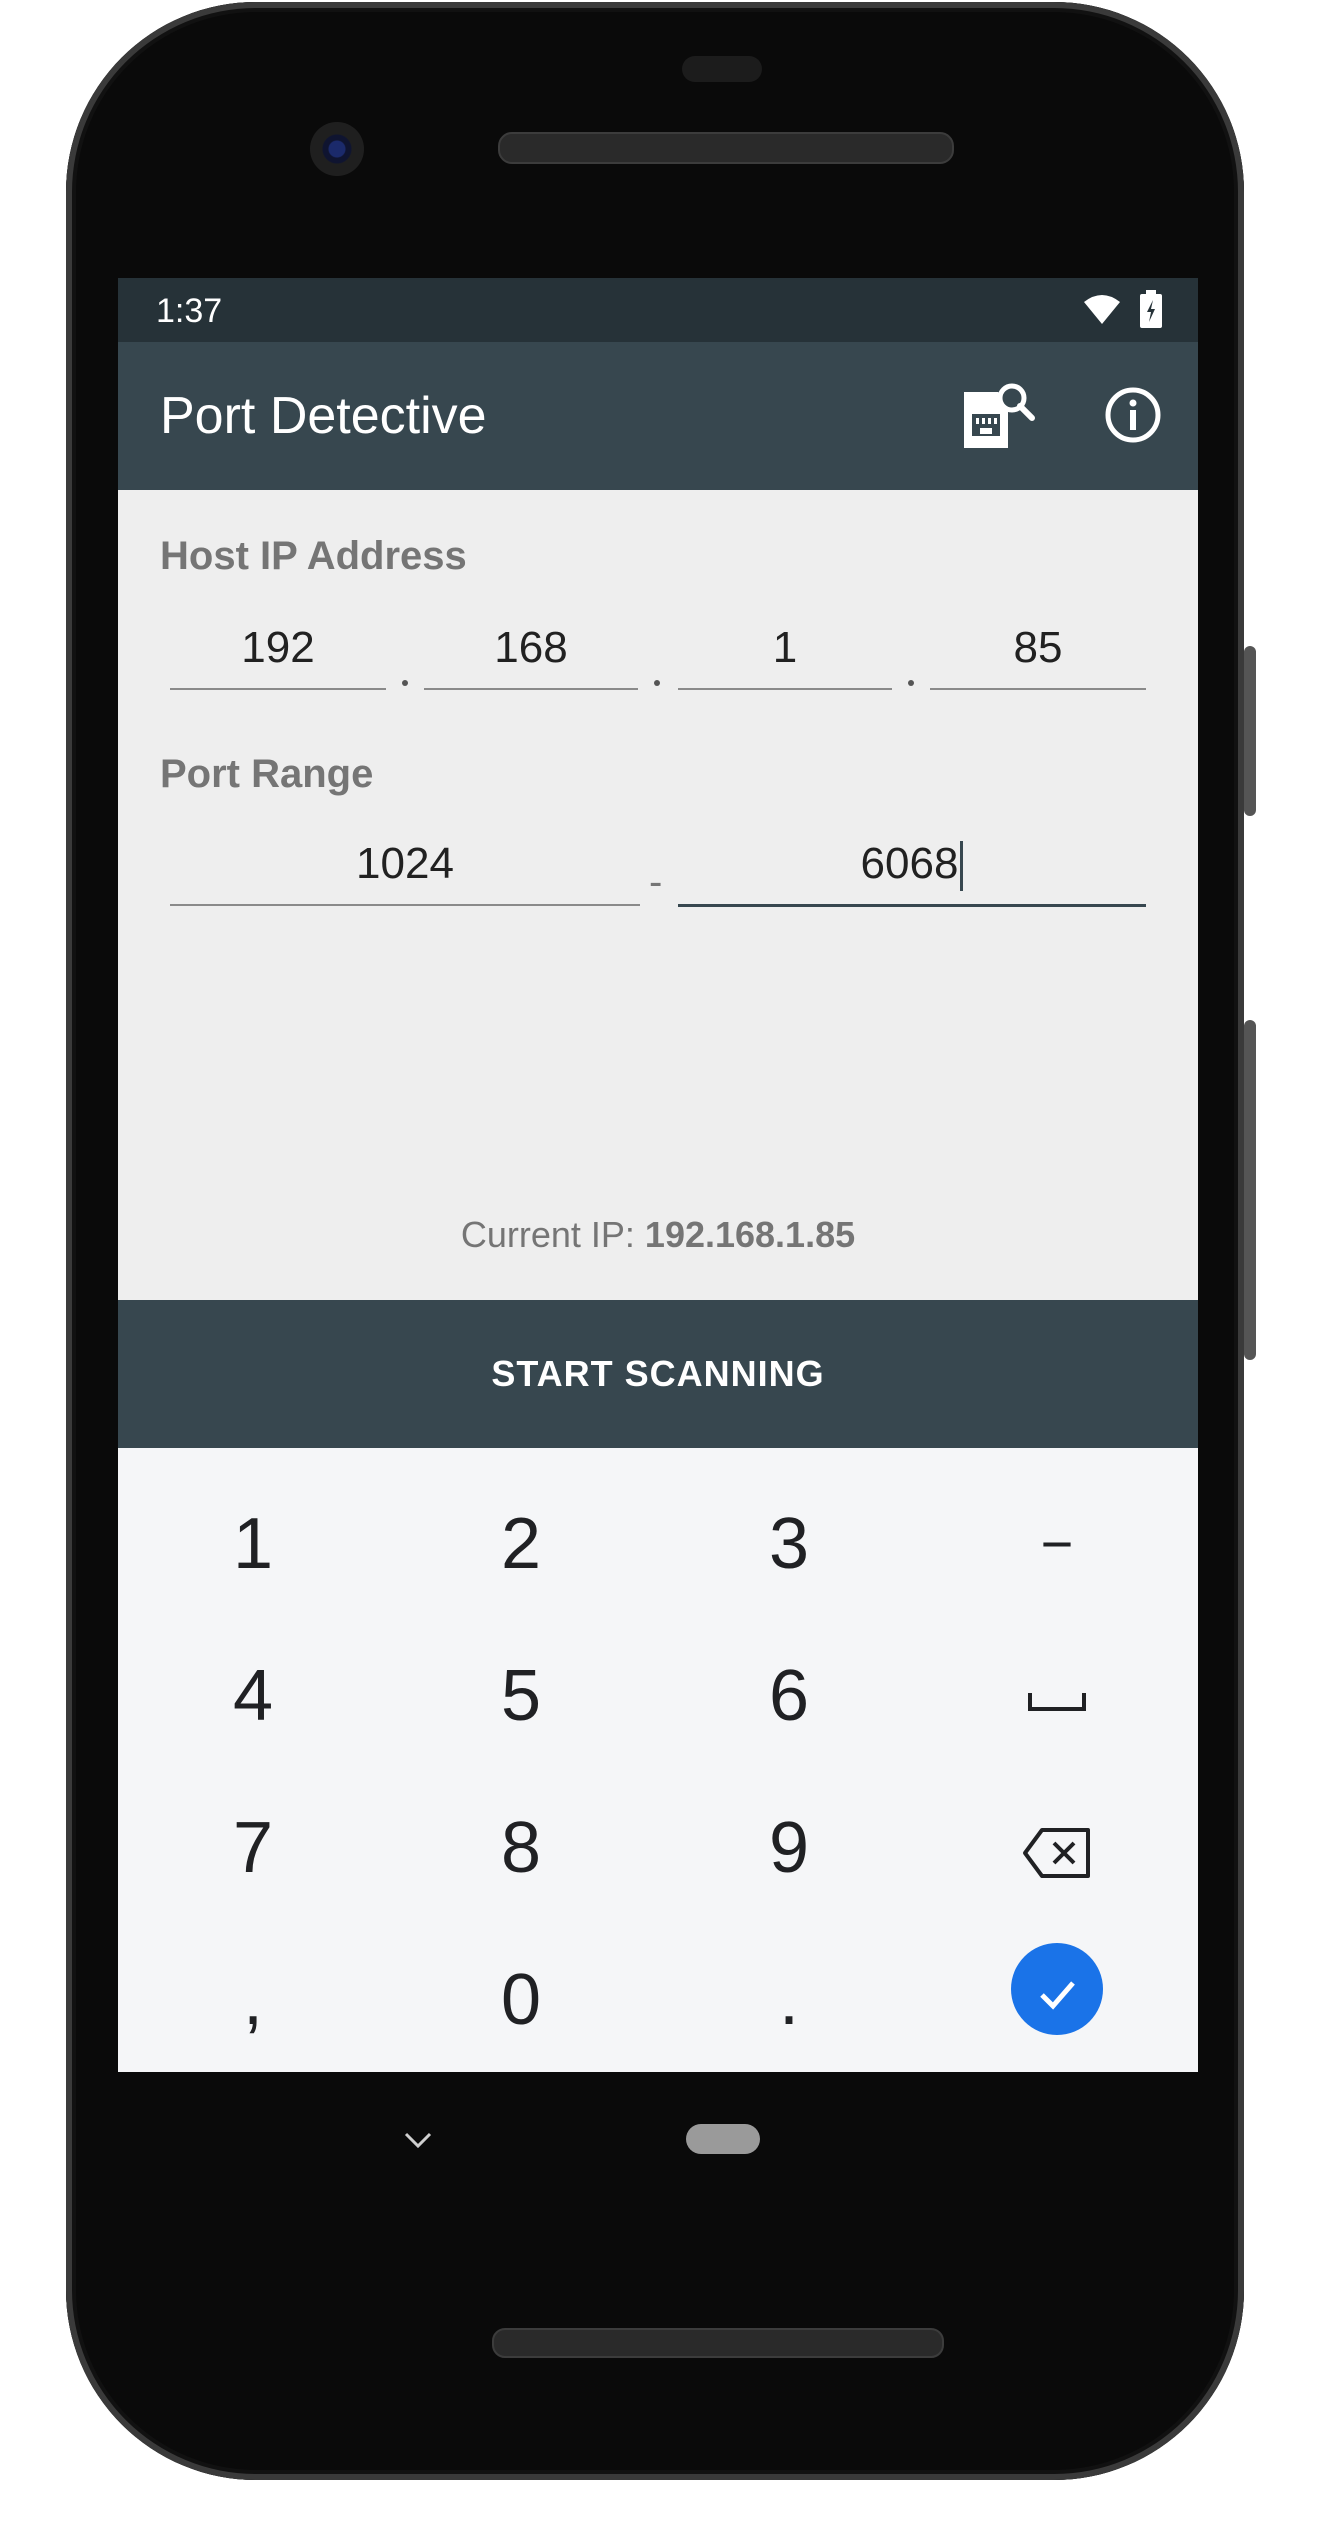  What do you see at coordinates (1038, 649) in the screenshot?
I see `ip-octet-4-input: 85` at bounding box center [1038, 649].